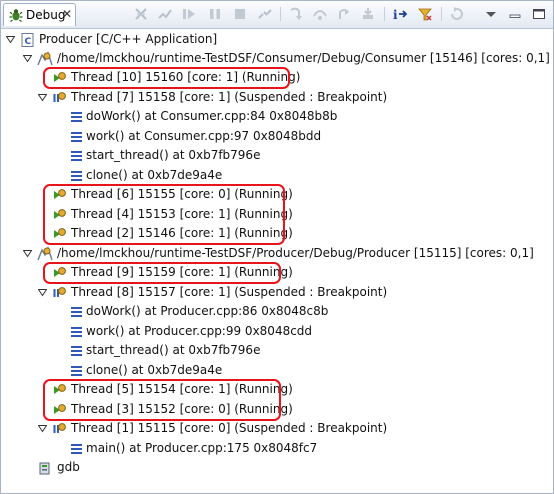 The height and width of the screenshot is (494, 554). I want to click on c-application-launch-icon: C, so click(28, 40).